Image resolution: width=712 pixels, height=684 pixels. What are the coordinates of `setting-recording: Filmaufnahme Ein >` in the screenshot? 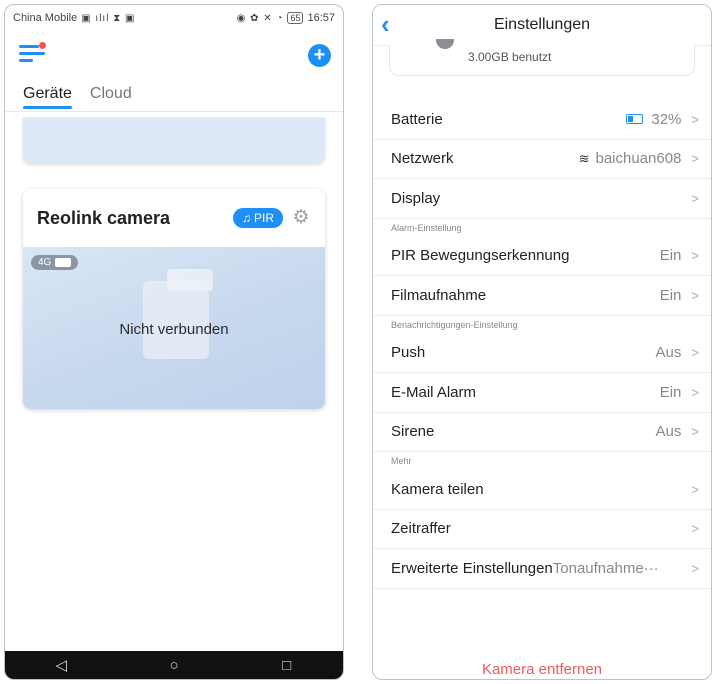 It's located at (542, 296).